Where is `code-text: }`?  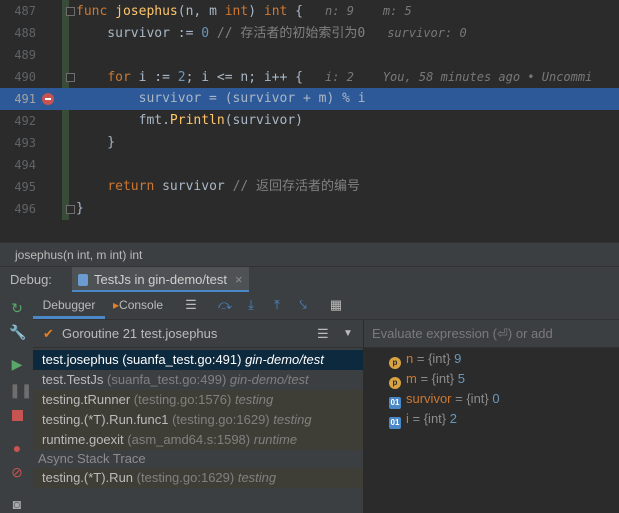 code-text: } is located at coordinates (80, 209).